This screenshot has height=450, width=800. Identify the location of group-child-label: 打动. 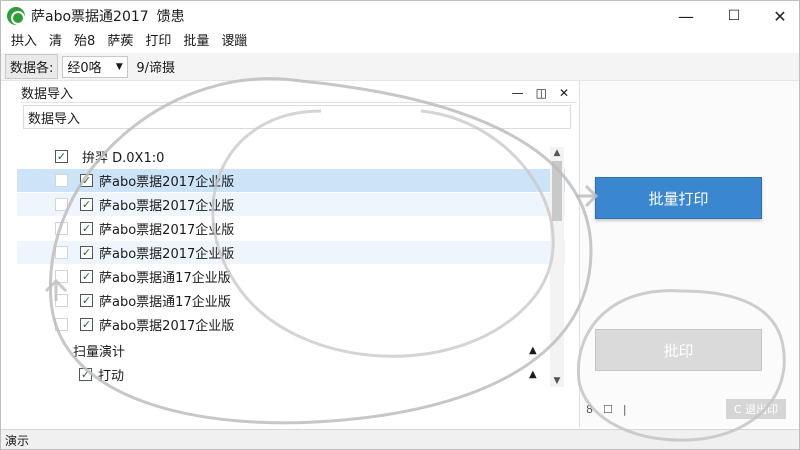
(111, 376).